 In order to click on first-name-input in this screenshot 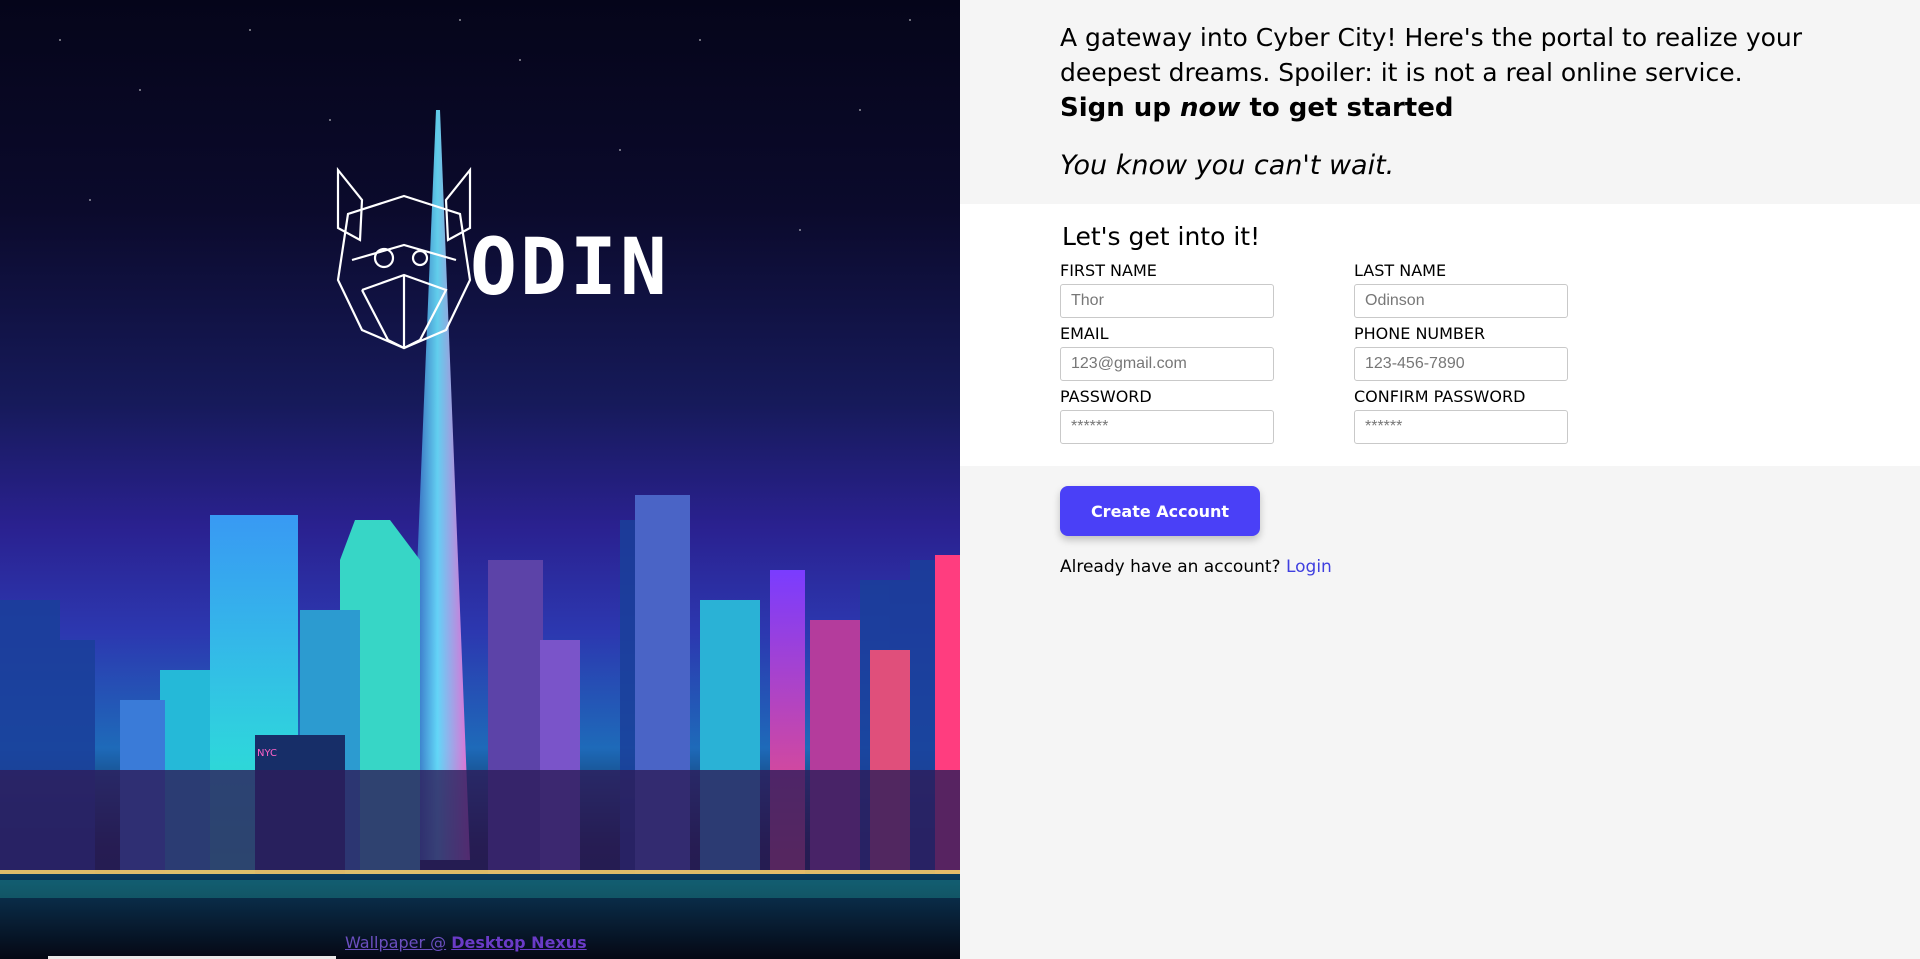, I will do `click(1167, 301)`.